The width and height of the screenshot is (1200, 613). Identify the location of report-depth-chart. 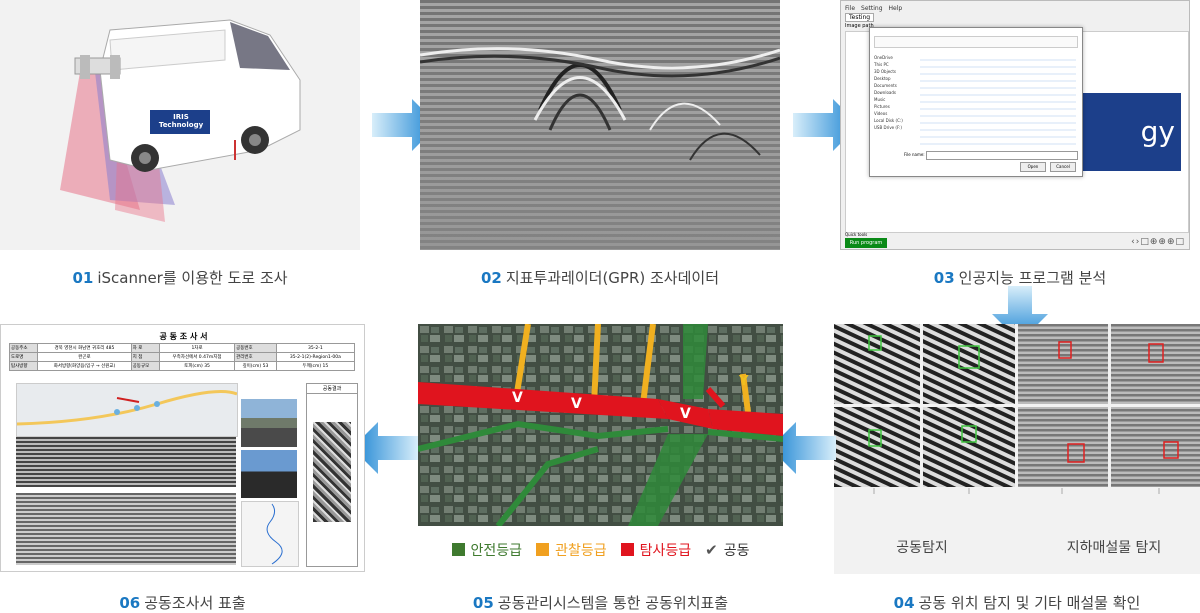
(270, 534).